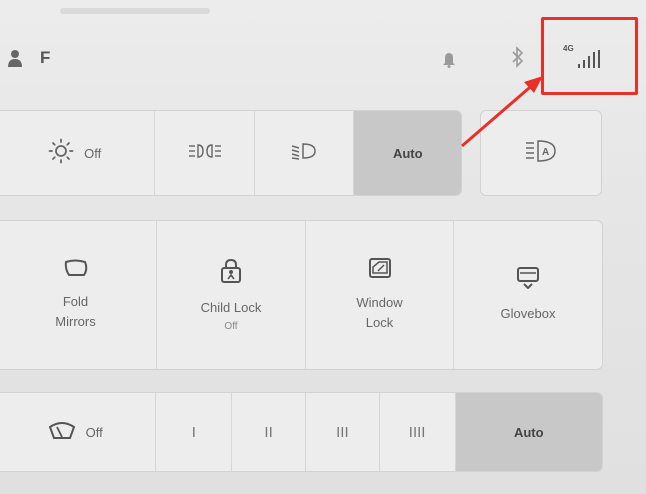 This screenshot has width=646, height=494. Describe the element at coordinates (76, 270) in the screenshot. I see `mirror-icon` at that location.